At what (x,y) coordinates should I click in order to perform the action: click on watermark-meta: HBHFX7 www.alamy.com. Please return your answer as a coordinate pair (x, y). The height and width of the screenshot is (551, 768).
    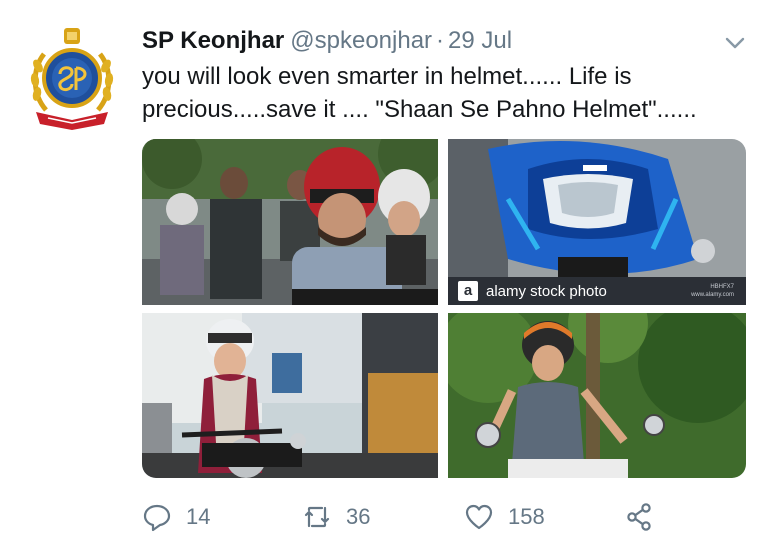
    Looking at the image, I should click on (712, 291).